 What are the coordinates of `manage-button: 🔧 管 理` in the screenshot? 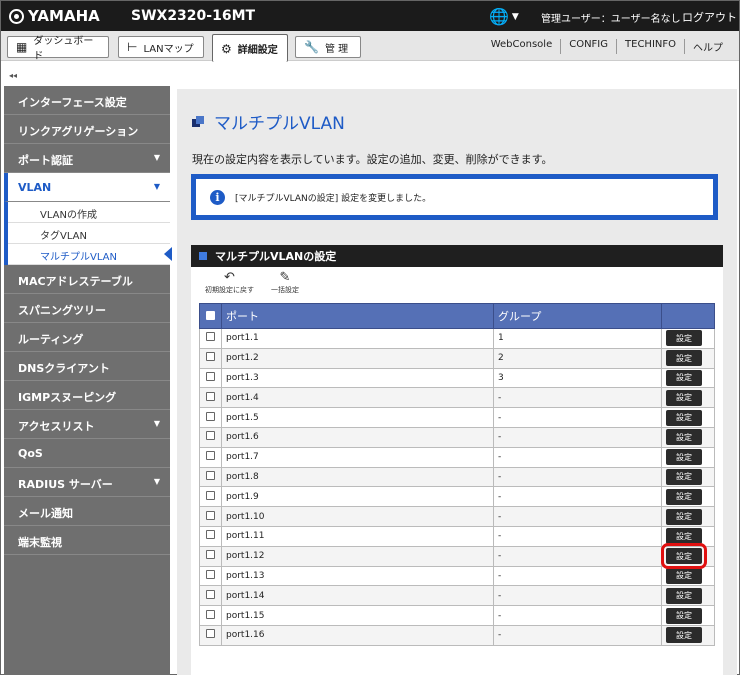 It's located at (328, 47).